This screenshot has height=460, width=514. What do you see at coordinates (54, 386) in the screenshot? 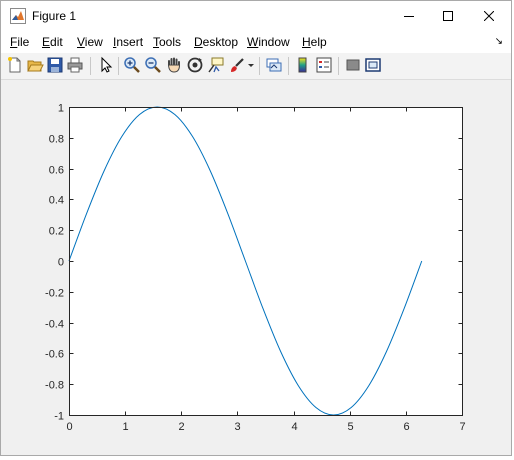
I see `y-tick-label: -0.8` at bounding box center [54, 386].